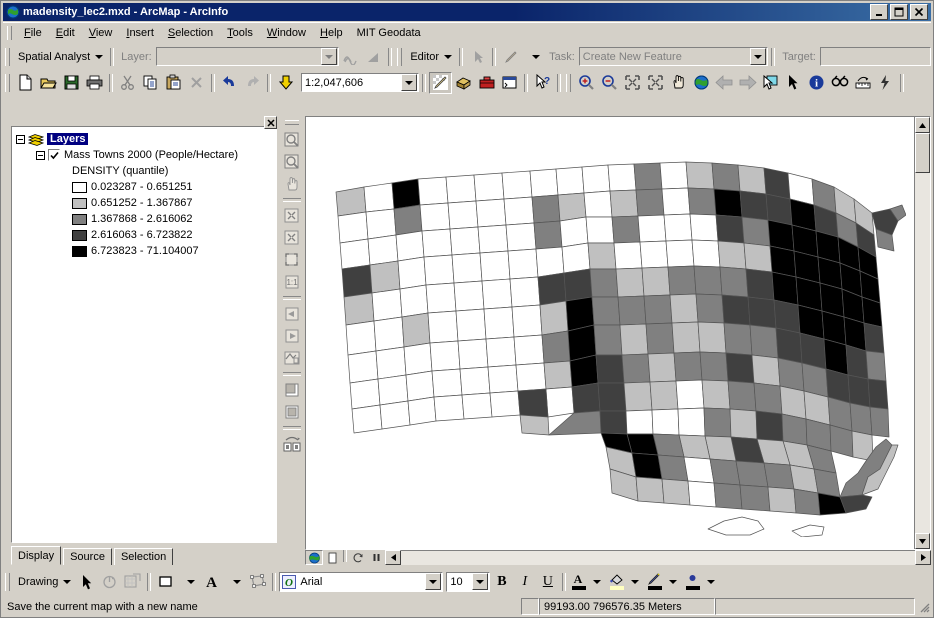 The width and height of the screenshot is (934, 618). What do you see at coordinates (358, 557) in the screenshot?
I see `refresh-button` at bounding box center [358, 557].